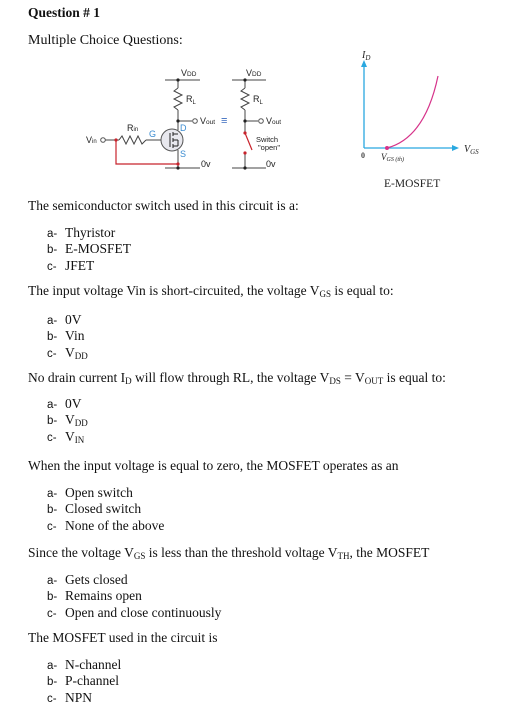  Describe the element at coordinates (249, 124) in the screenshot. I see `equivalent-switch-circuit` at that location.